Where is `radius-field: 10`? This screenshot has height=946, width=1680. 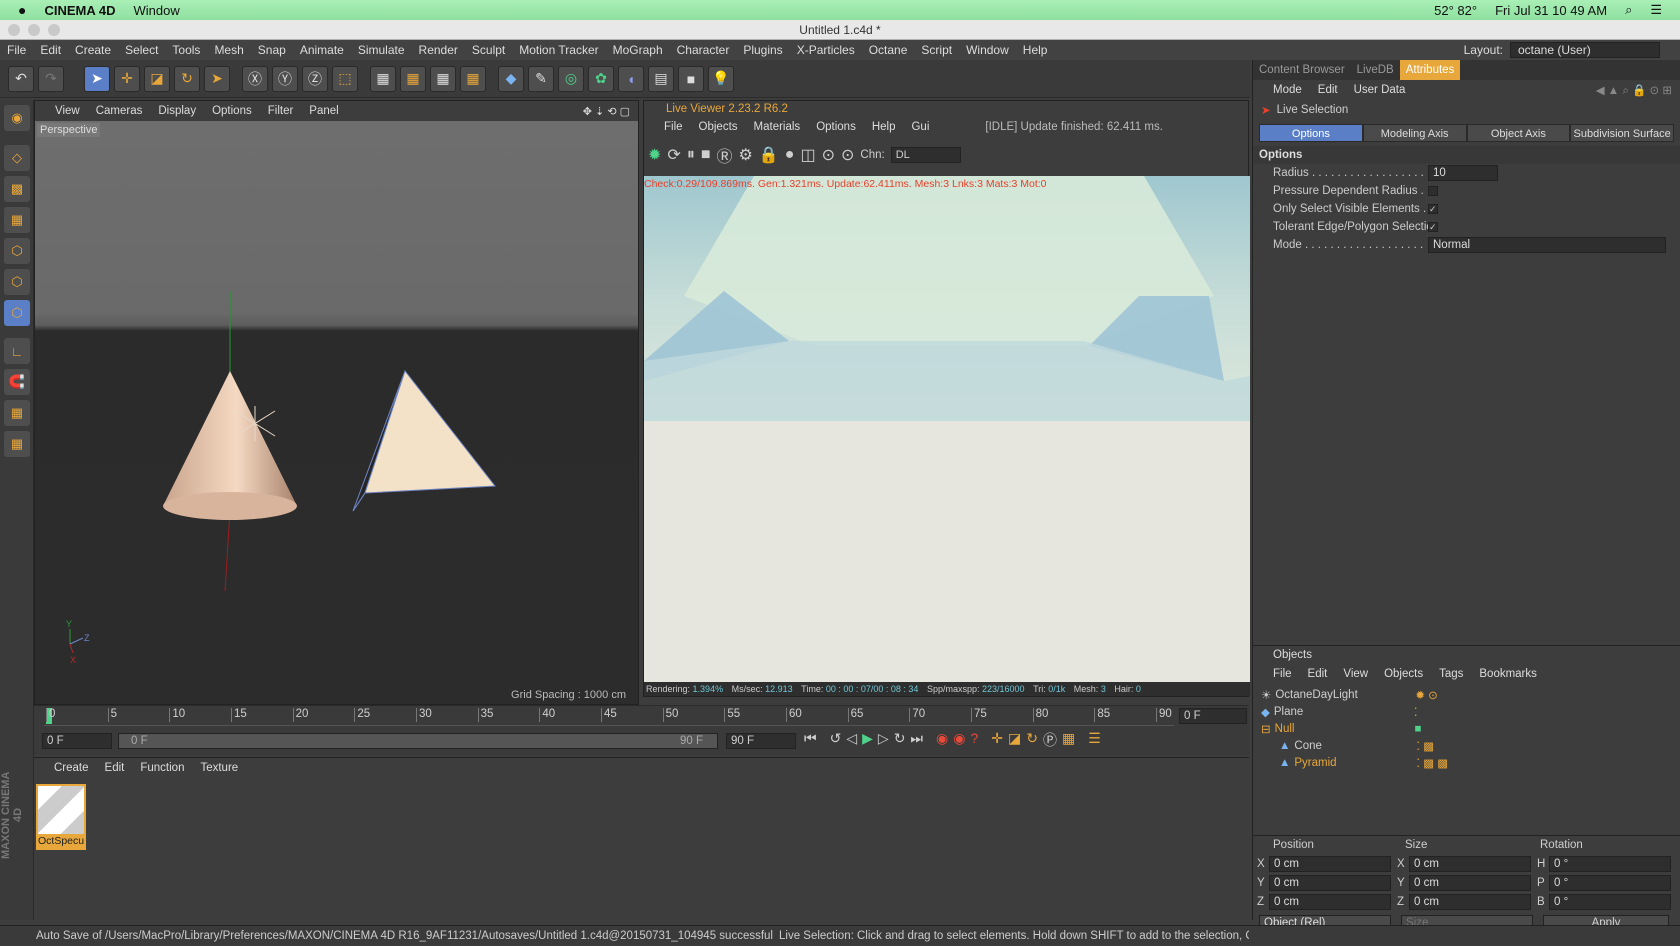
radius-field: 10 is located at coordinates (1463, 173).